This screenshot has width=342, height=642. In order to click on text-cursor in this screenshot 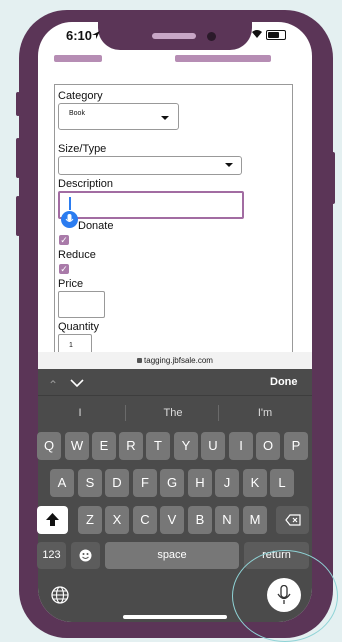, I will do `click(70, 203)`.